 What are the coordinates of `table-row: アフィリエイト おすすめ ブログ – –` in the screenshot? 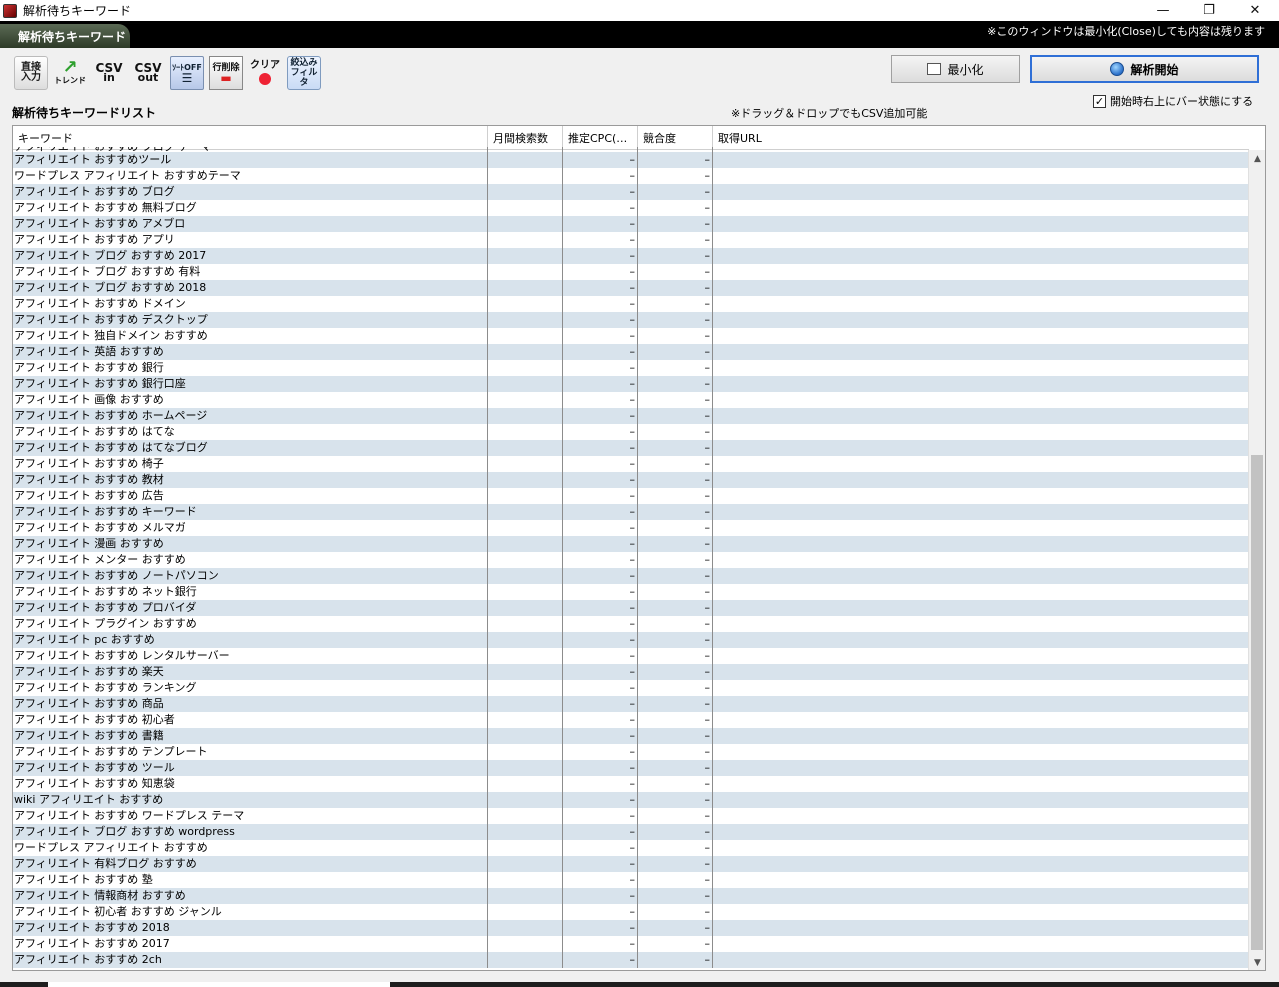 It's located at (631, 192).